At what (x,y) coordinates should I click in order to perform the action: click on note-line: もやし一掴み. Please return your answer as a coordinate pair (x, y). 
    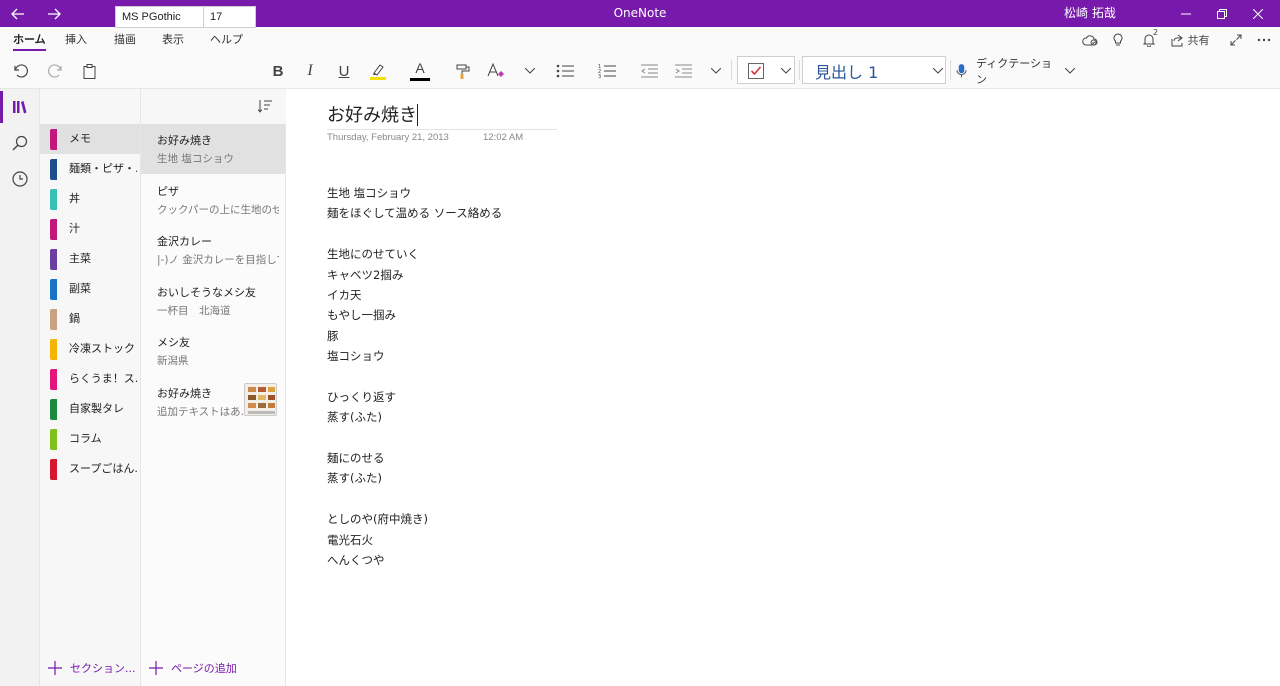
    Looking at the image, I should click on (414, 315).